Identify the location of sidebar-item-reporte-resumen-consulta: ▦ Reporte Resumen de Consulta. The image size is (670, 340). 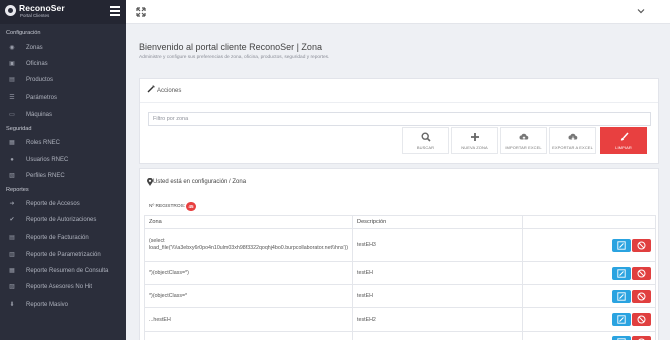
(63, 271).